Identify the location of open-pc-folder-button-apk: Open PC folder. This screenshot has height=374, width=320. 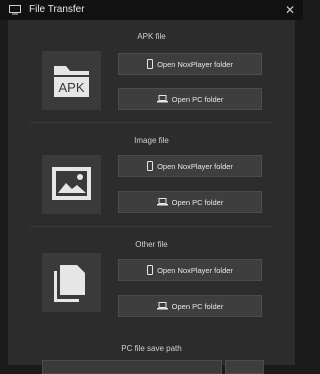
(190, 99).